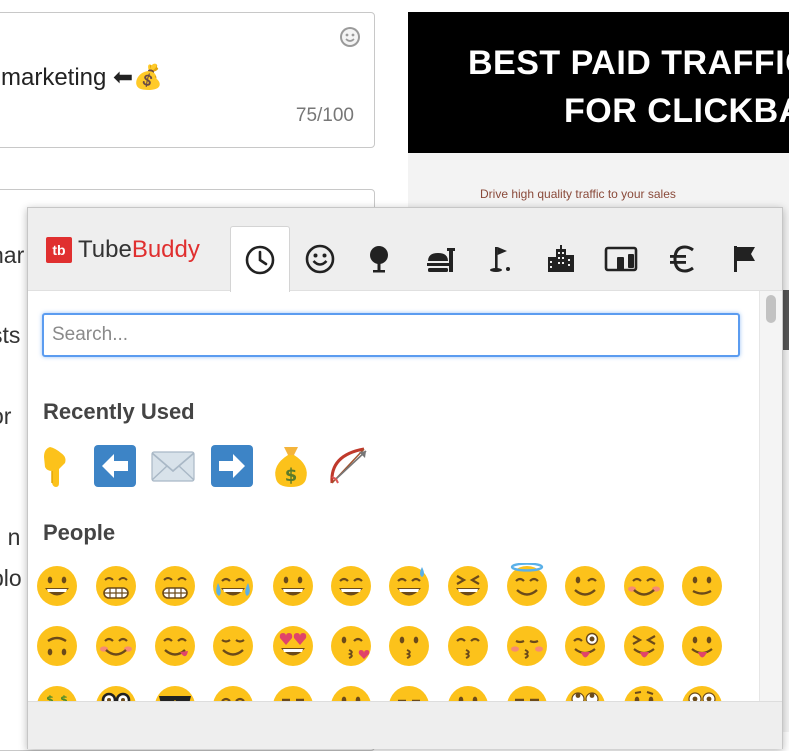  I want to click on emoji-smiley, so click(293, 586).